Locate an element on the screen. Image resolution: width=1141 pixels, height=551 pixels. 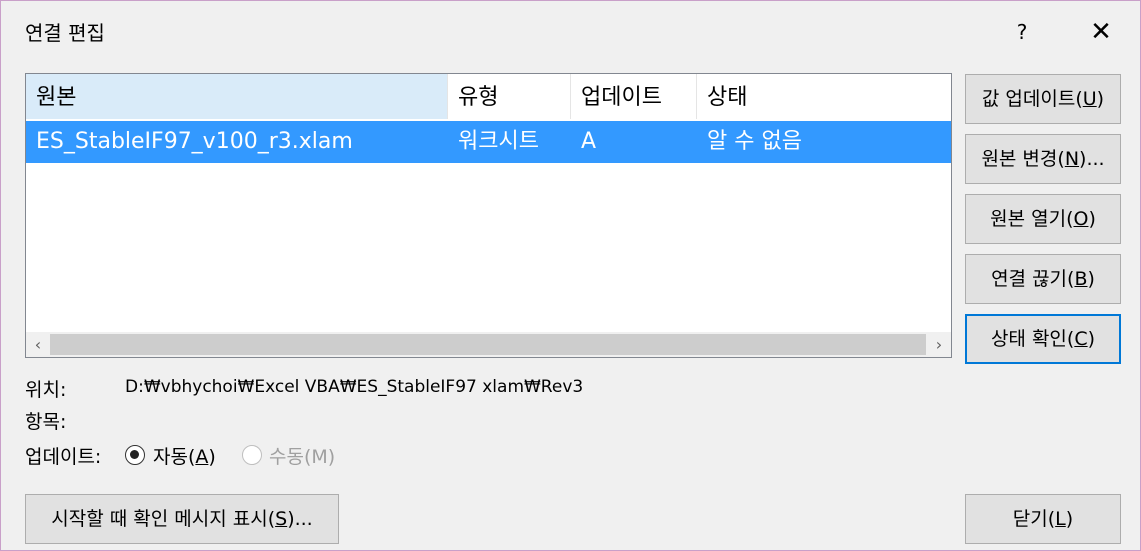
radio-text: 자동( is located at coordinates (174, 457).